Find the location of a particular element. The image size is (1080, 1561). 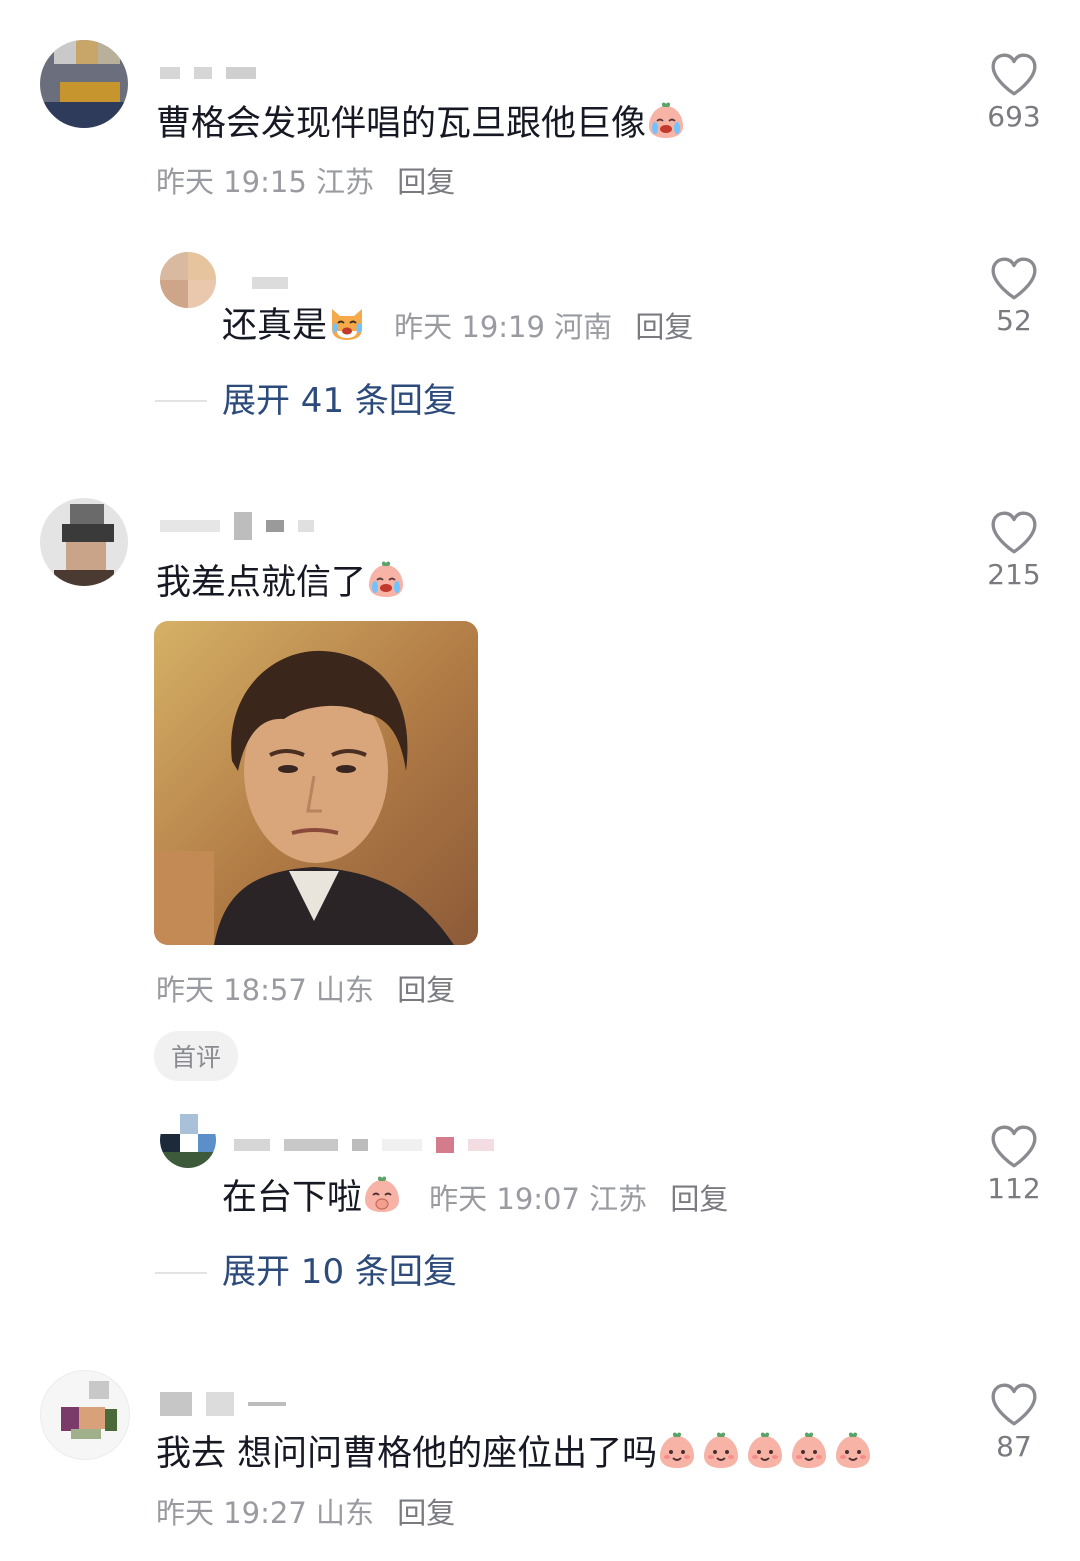

comment-text: 曹格会发现伴唱的瓦旦跟他巨像 is located at coordinates (421, 124).